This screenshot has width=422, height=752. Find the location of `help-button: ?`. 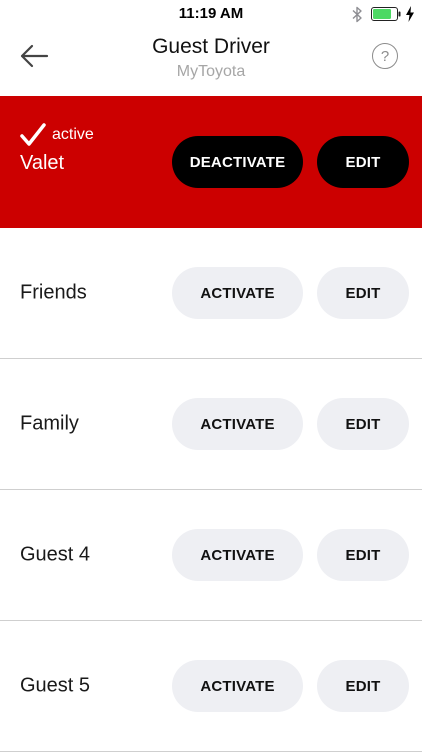

help-button: ? is located at coordinates (385, 56).